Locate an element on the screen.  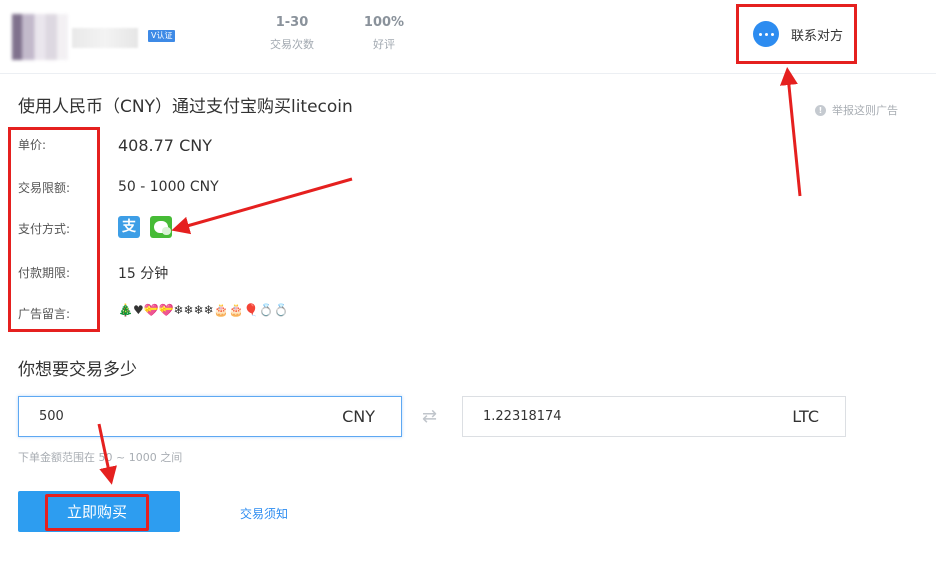
cny-unit-label: CNY is located at coordinates (358, 416).